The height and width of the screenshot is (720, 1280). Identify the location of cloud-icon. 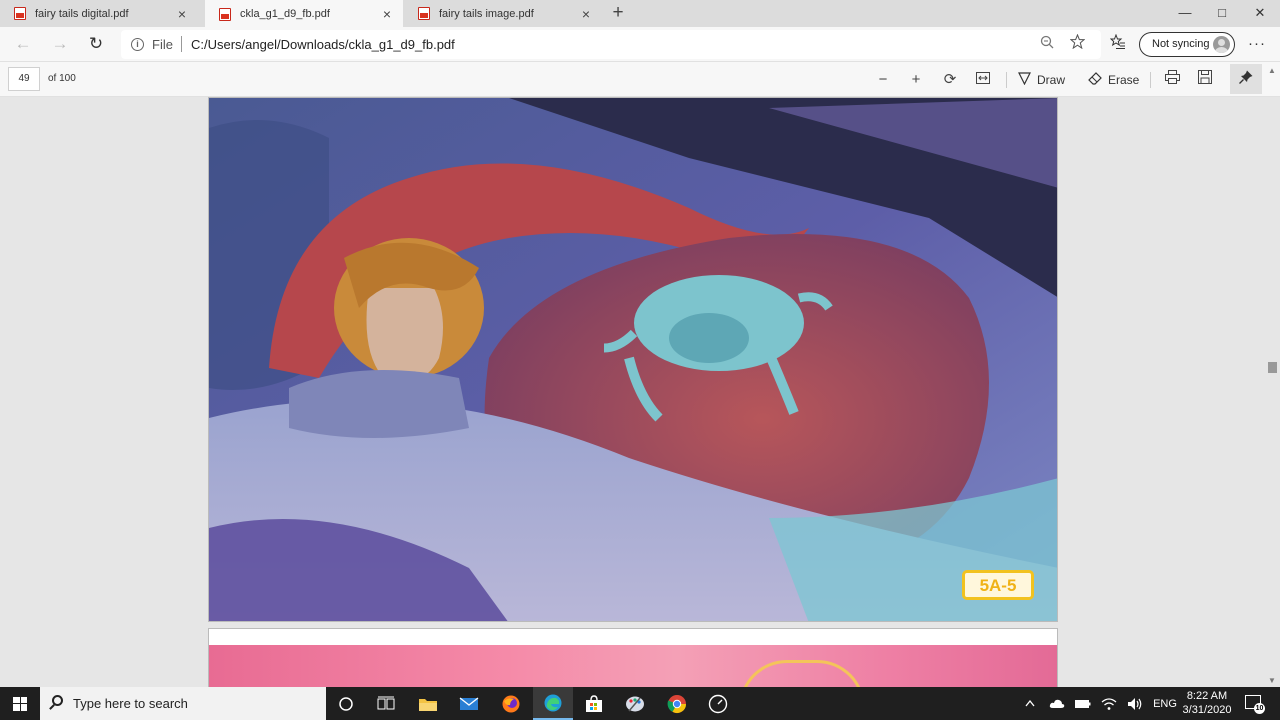
(1057, 703).